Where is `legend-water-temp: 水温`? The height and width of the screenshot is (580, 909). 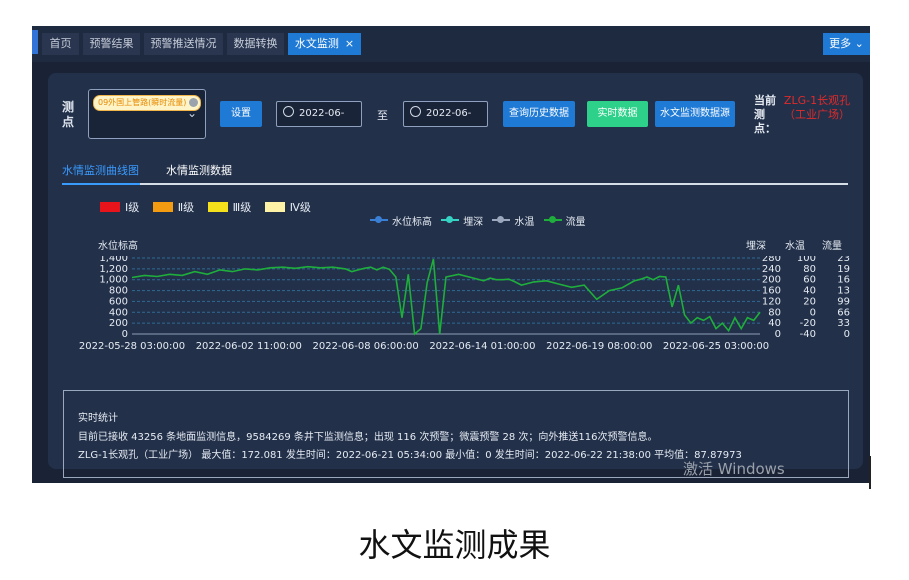
legend-water-temp: 水温 is located at coordinates (513, 220).